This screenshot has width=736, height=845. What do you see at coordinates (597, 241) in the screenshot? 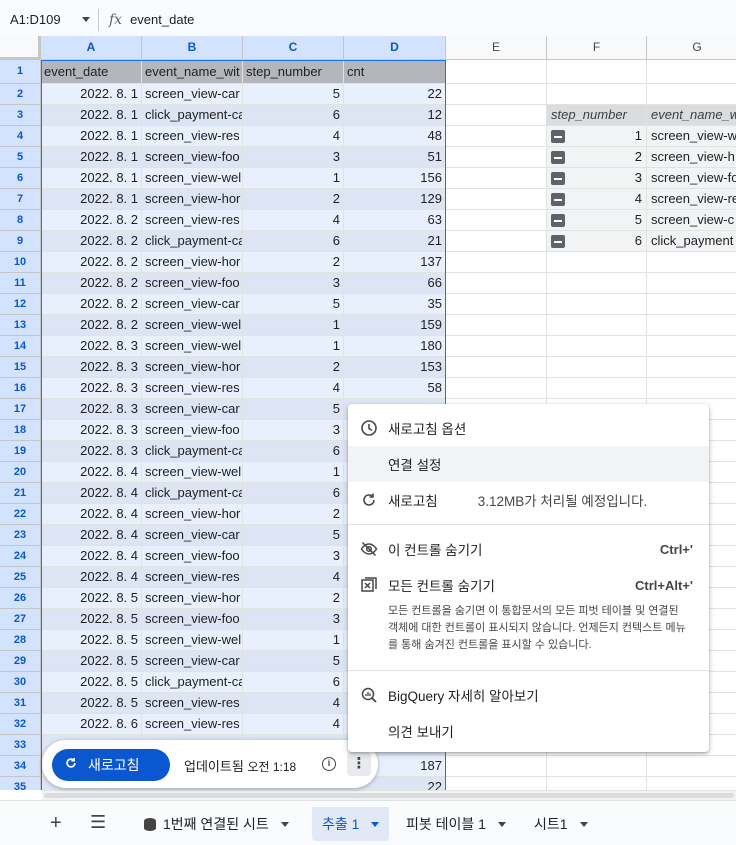
I see `pivot-row-step: 6` at bounding box center [597, 241].